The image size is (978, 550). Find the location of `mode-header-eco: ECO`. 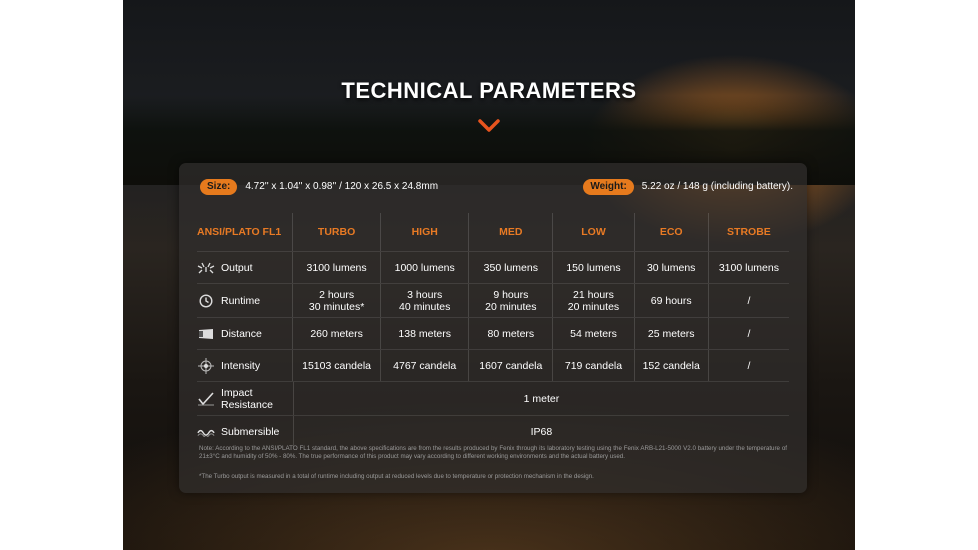

mode-header-eco: ECO is located at coordinates (670, 232).